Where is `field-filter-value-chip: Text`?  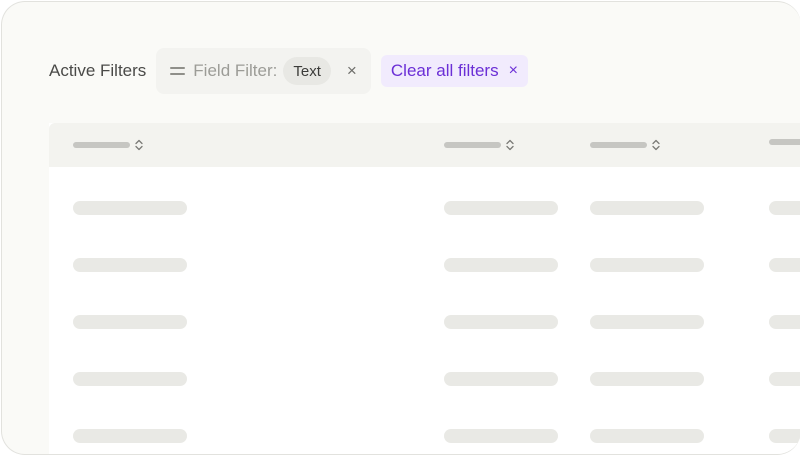 field-filter-value-chip: Text is located at coordinates (307, 71).